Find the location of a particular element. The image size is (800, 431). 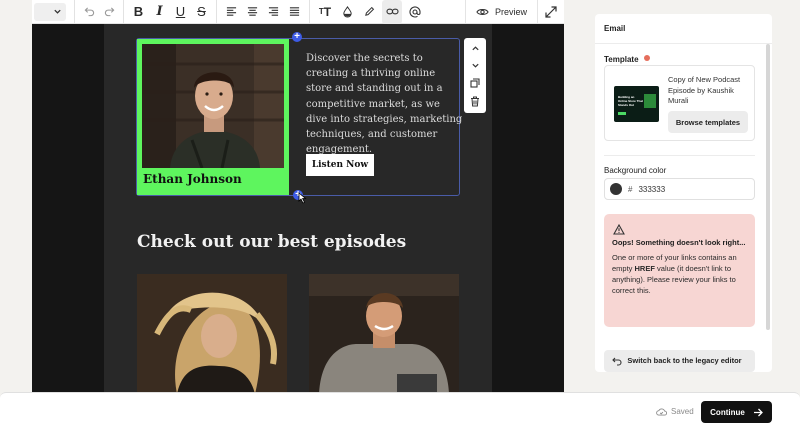

template-thumbnail: Building an Online Store That Stands Out is located at coordinates (636, 104).